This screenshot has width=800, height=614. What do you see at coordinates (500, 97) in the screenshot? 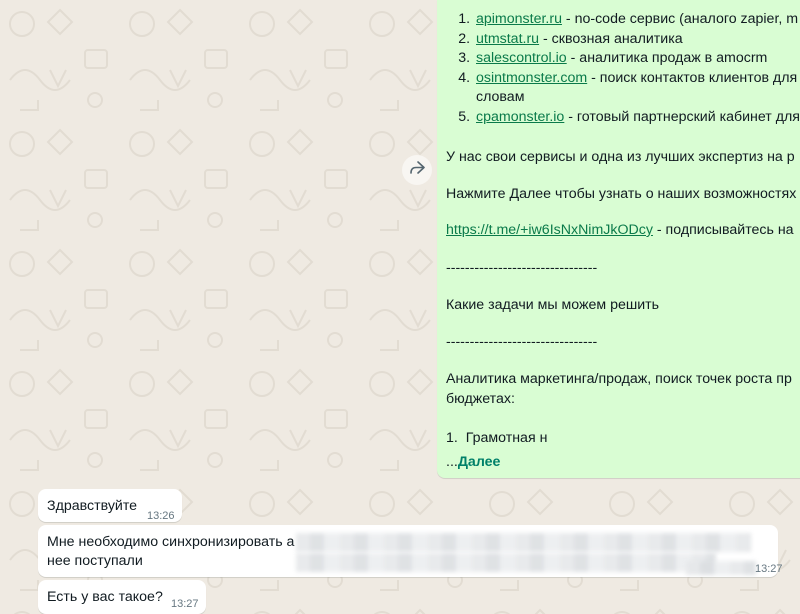
I see `service-desc-cont: словам` at bounding box center [500, 97].